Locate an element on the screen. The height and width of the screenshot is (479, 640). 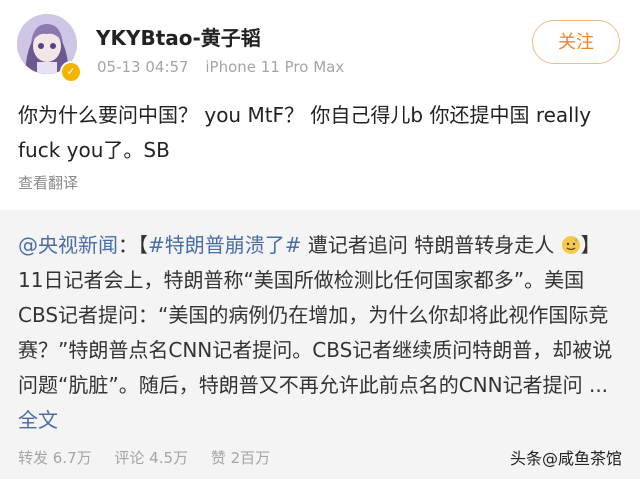
translate-link: 查看翻译 is located at coordinates (48, 182).